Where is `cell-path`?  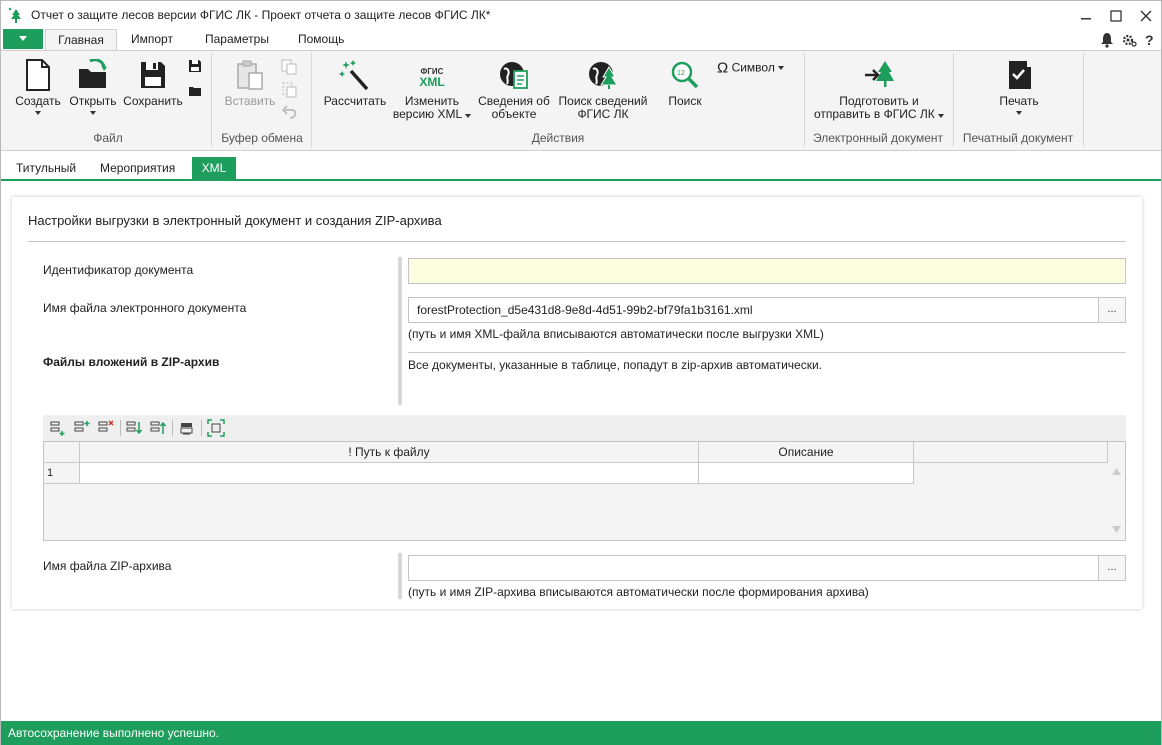
cell-path is located at coordinates (389, 473).